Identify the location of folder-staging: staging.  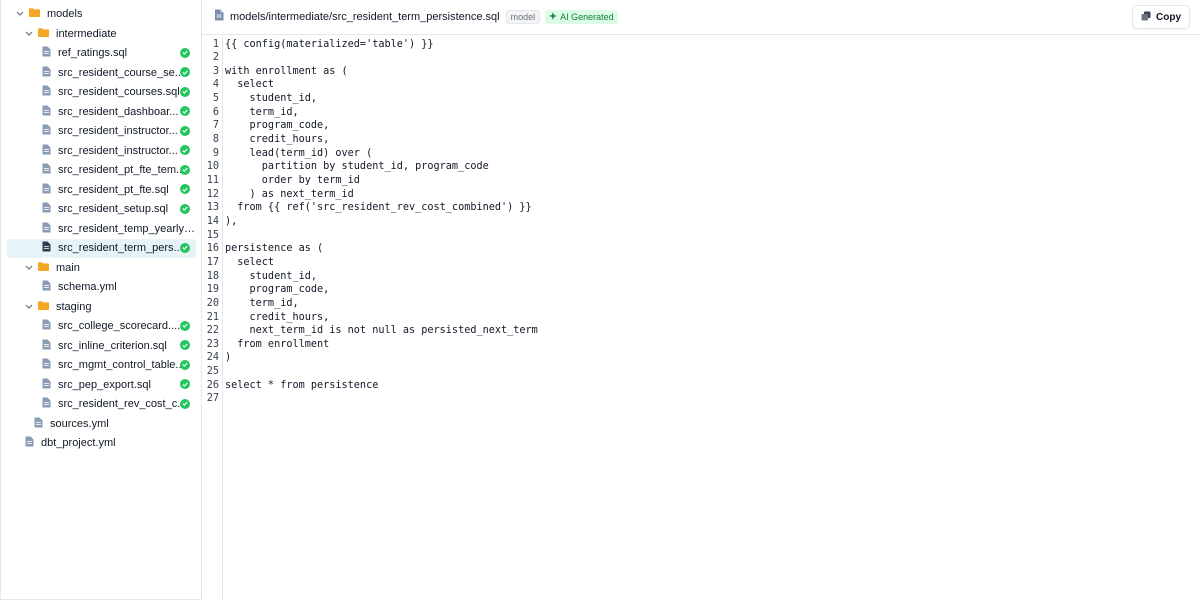
(101, 306).